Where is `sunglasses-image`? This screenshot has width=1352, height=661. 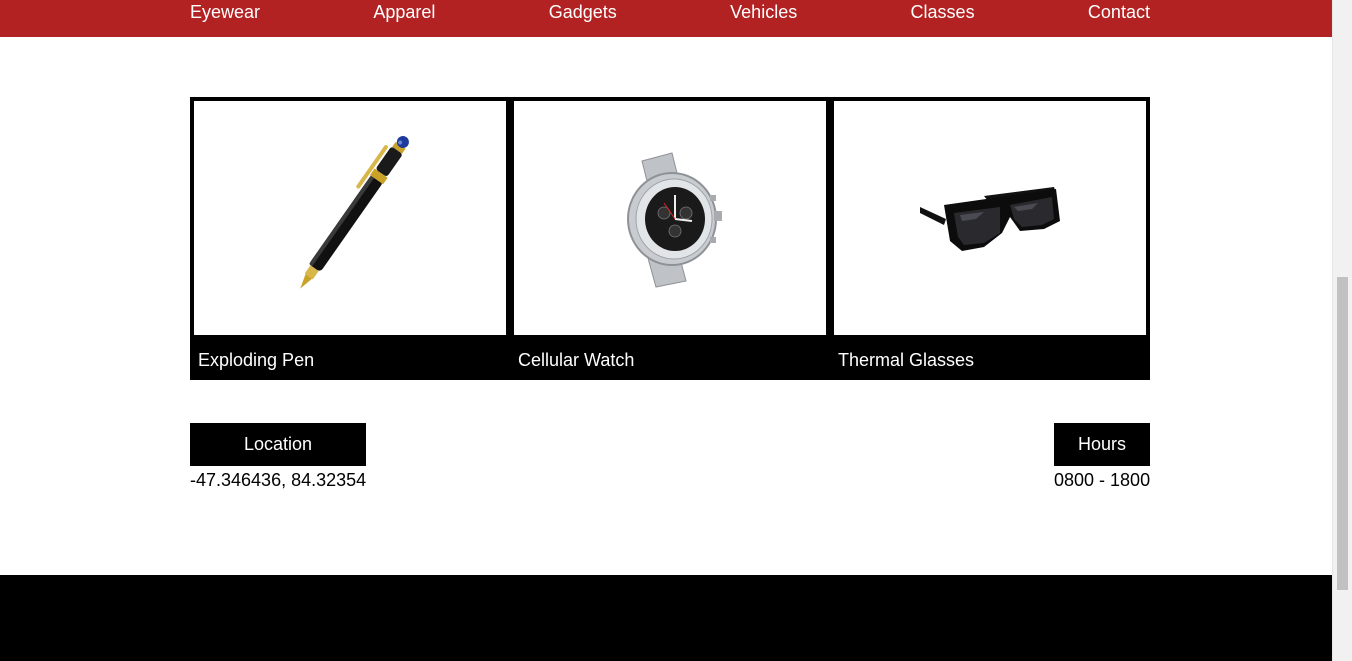 sunglasses-image is located at coordinates (990, 219).